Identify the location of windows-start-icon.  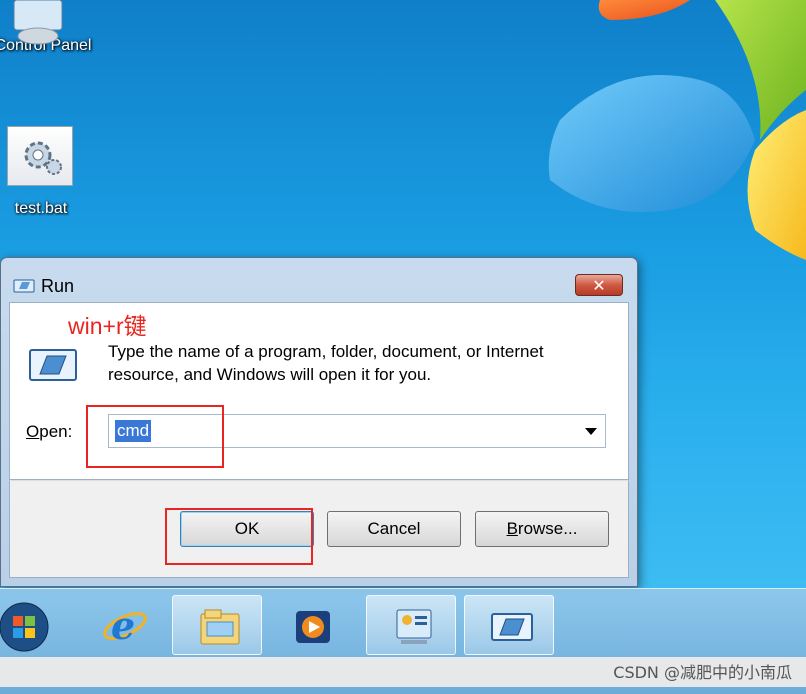
(26, 626).